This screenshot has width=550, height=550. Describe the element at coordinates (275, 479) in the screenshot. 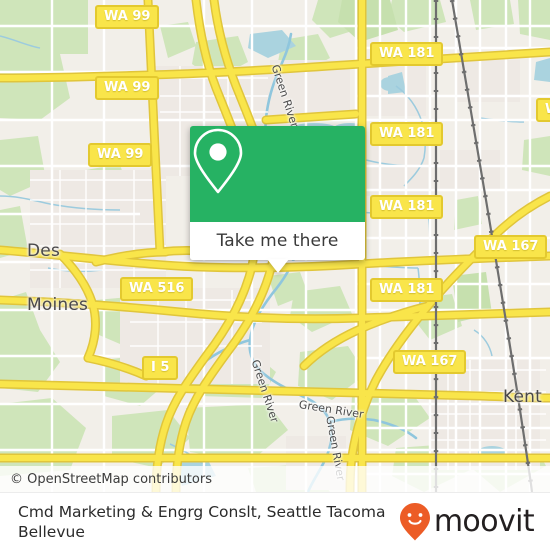

I see `map-attribution: © OpenStreetMap contributors` at that location.